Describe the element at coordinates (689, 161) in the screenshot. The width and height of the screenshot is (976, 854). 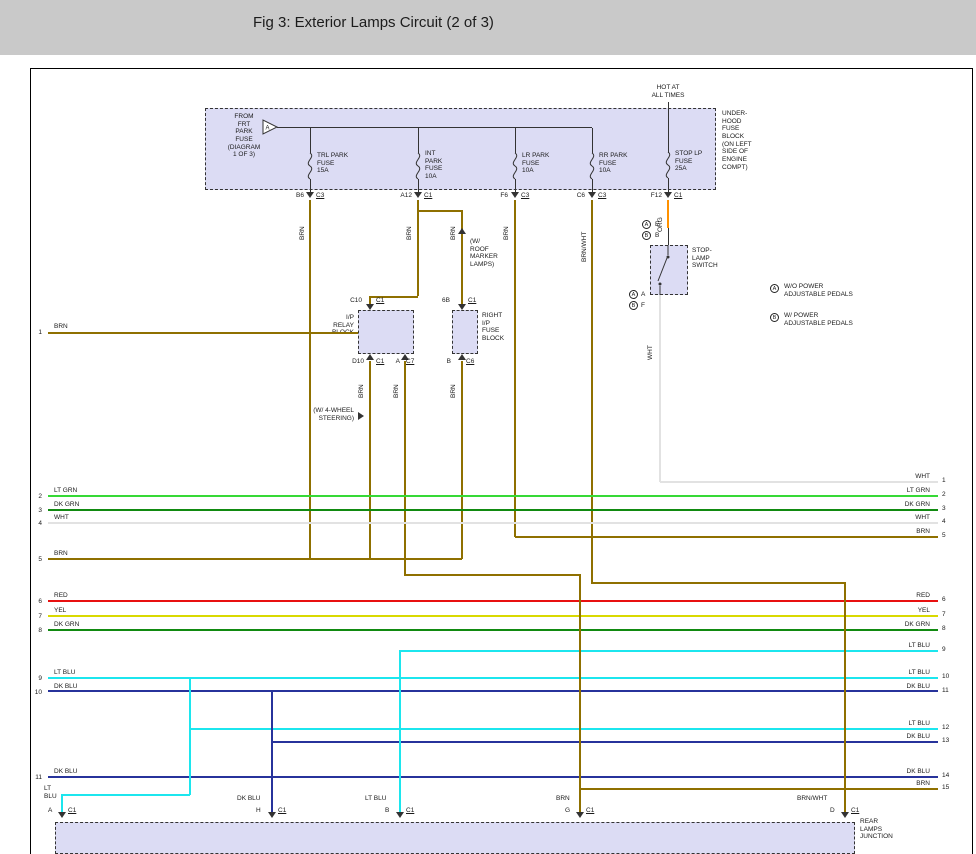
I see `fuse-label-stop-lp: STOP LP FUSE 25A` at that location.